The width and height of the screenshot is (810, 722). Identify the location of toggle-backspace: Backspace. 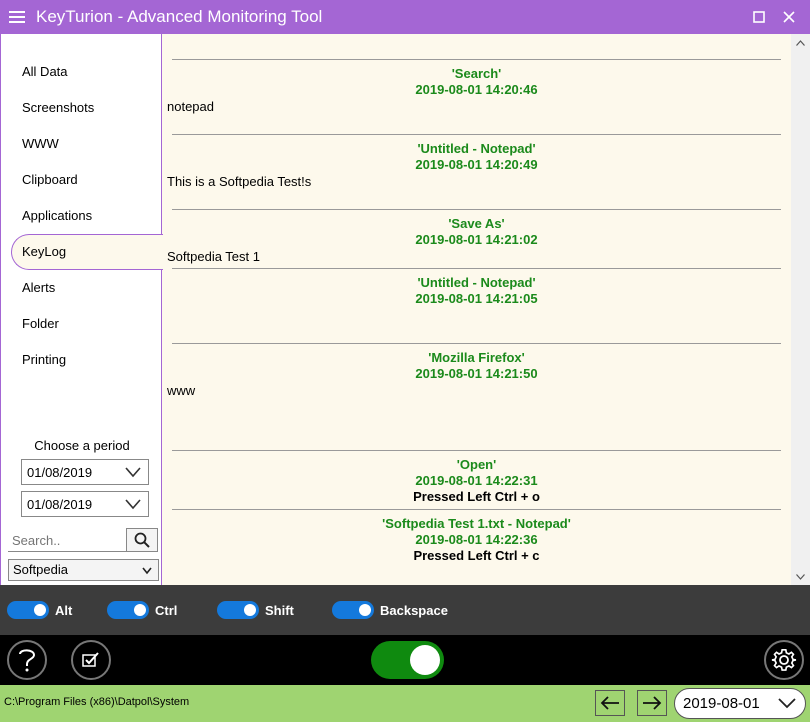
(390, 610).